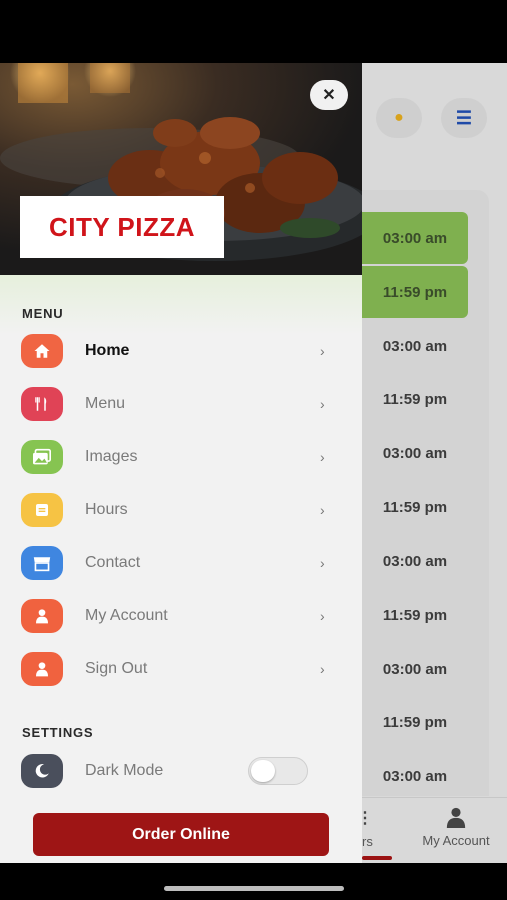  What do you see at coordinates (377, 858) in the screenshot?
I see `active-tab-indicator` at bounding box center [377, 858].